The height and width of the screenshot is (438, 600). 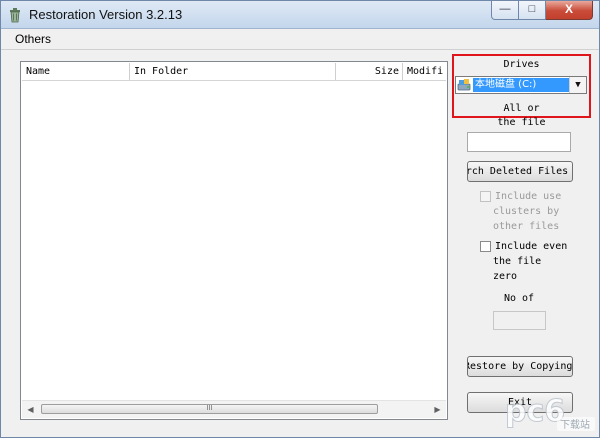 I want to click on include-zero-line2: the file, so click(x=517, y=261).